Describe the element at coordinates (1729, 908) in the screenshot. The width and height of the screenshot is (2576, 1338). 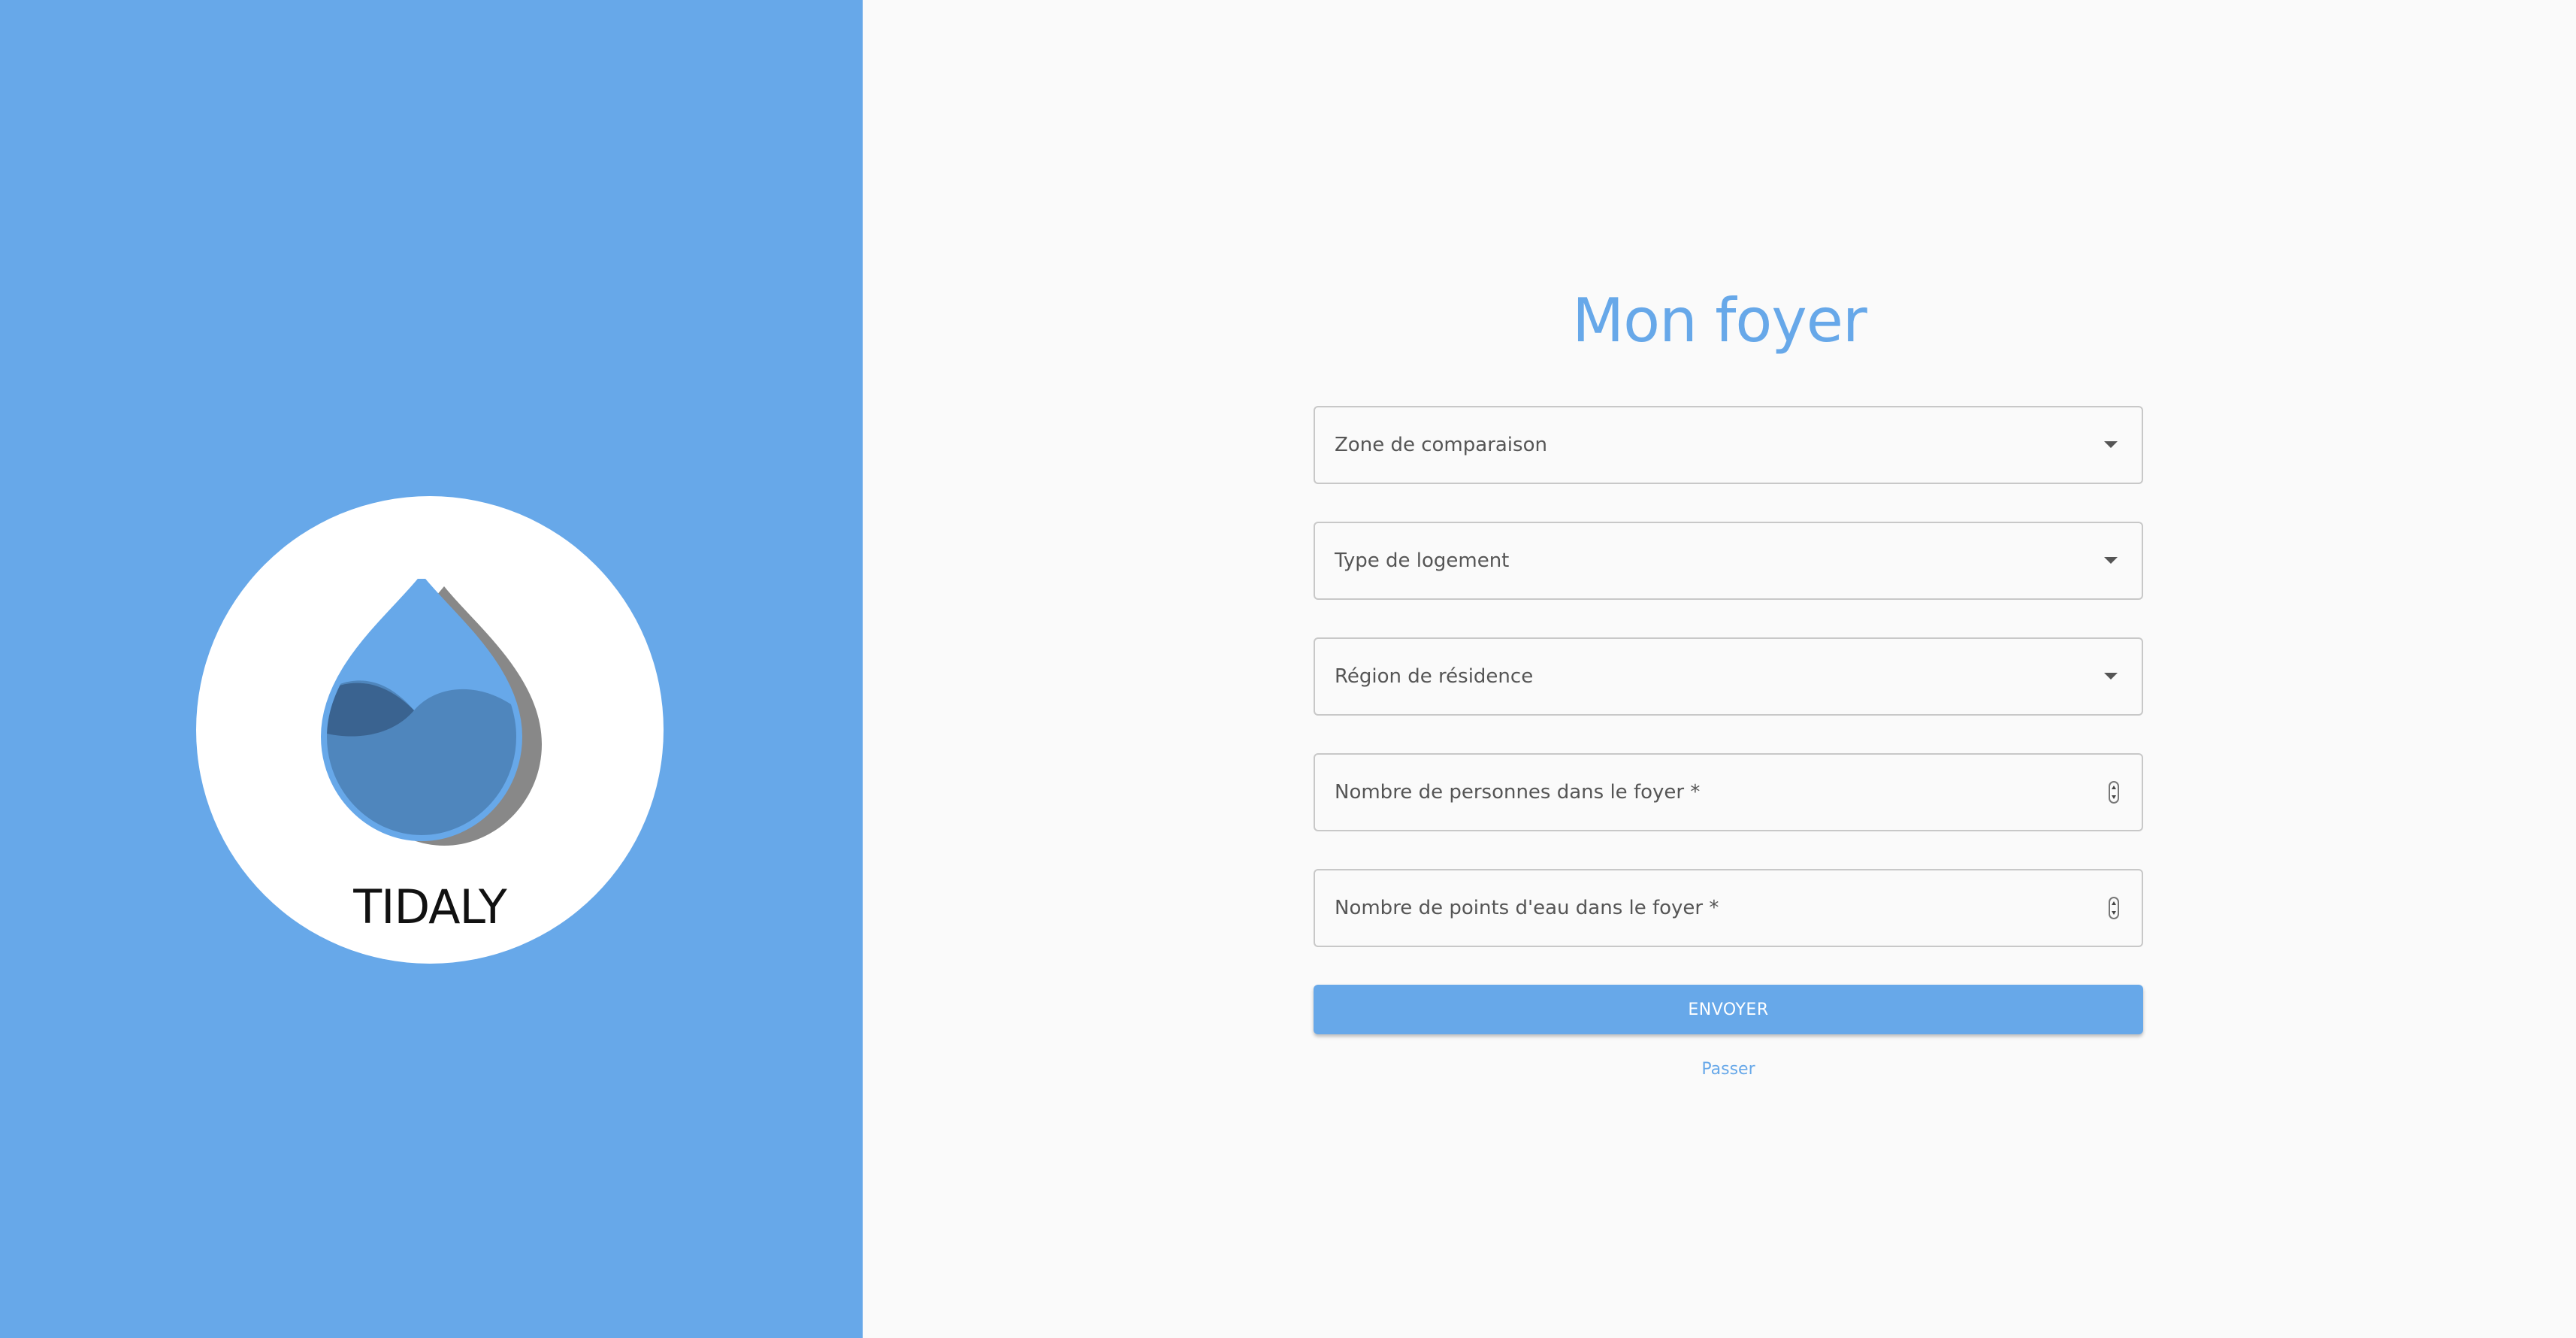
I see `water-points-input: Nombre de points d'eau dans le foyer *` at that location.